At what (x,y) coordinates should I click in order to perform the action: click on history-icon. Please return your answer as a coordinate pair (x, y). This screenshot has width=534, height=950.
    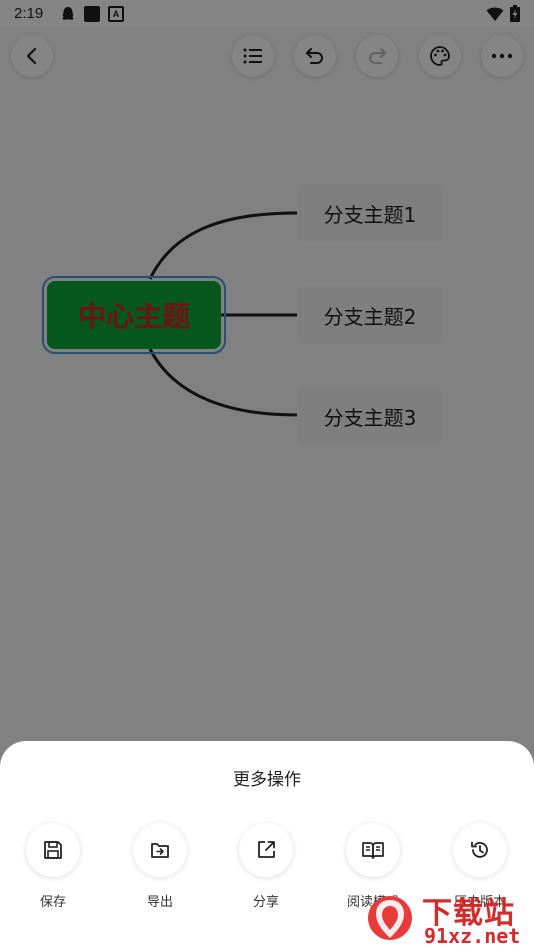
    Looking at the image, I should click on (479, 849).